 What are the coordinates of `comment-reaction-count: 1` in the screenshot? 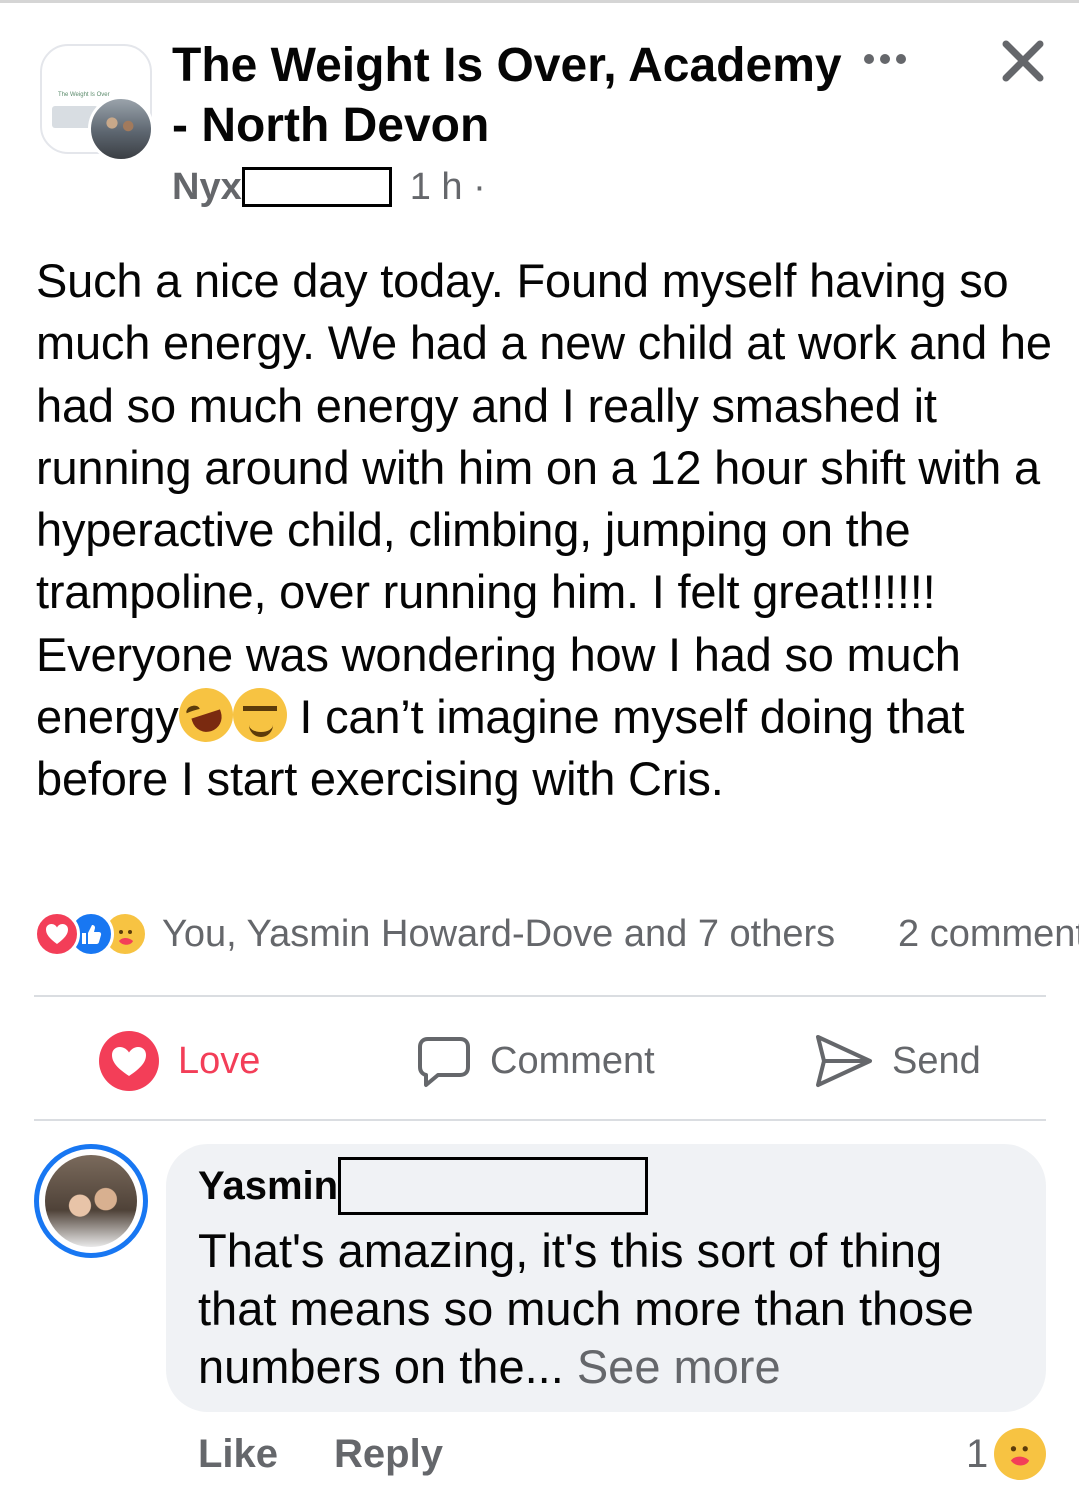 It's located at (977, 1453).